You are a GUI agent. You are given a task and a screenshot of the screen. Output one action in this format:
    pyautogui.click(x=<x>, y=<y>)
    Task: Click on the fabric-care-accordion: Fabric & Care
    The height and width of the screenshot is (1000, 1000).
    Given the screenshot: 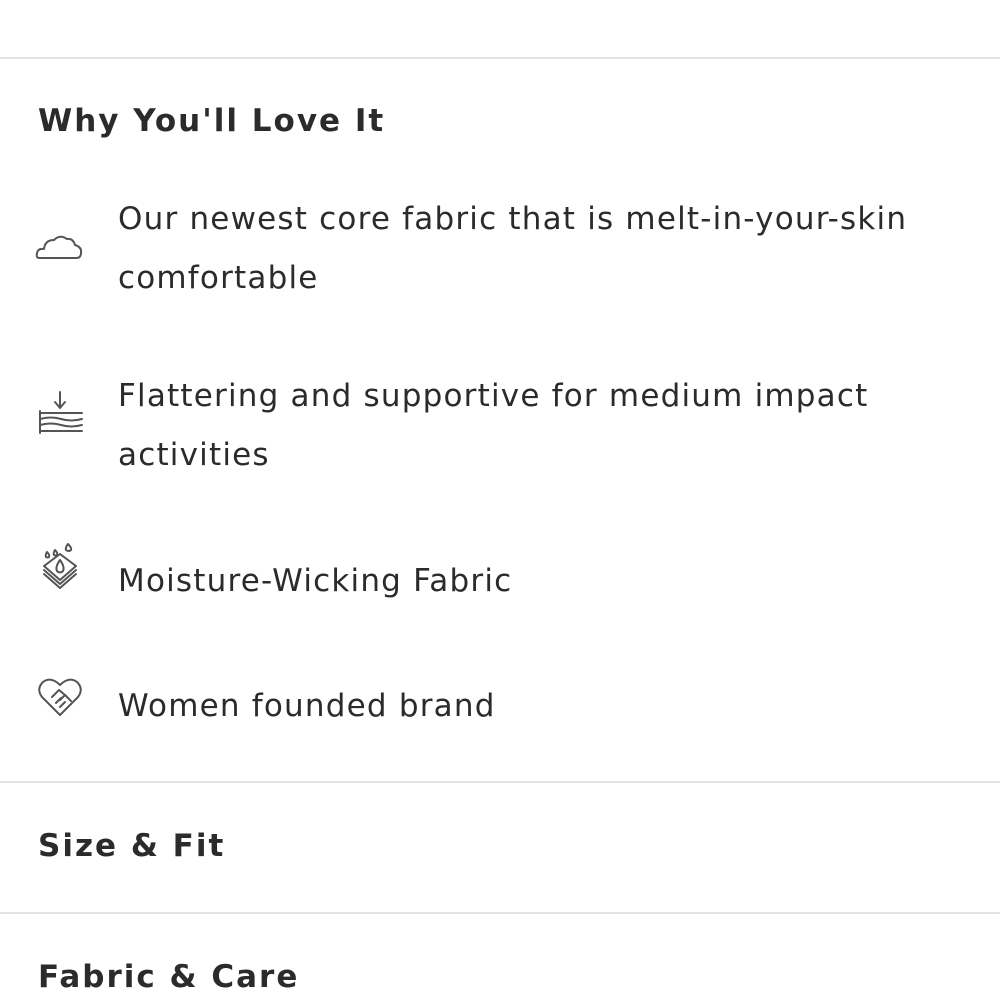 What is the action you would take?
    pyautogui.click(x=500, y=957)
    